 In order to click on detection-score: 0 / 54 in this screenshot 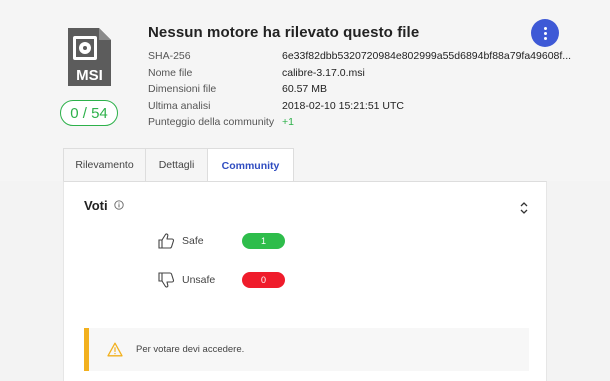, I will do `click(89, 113)`.